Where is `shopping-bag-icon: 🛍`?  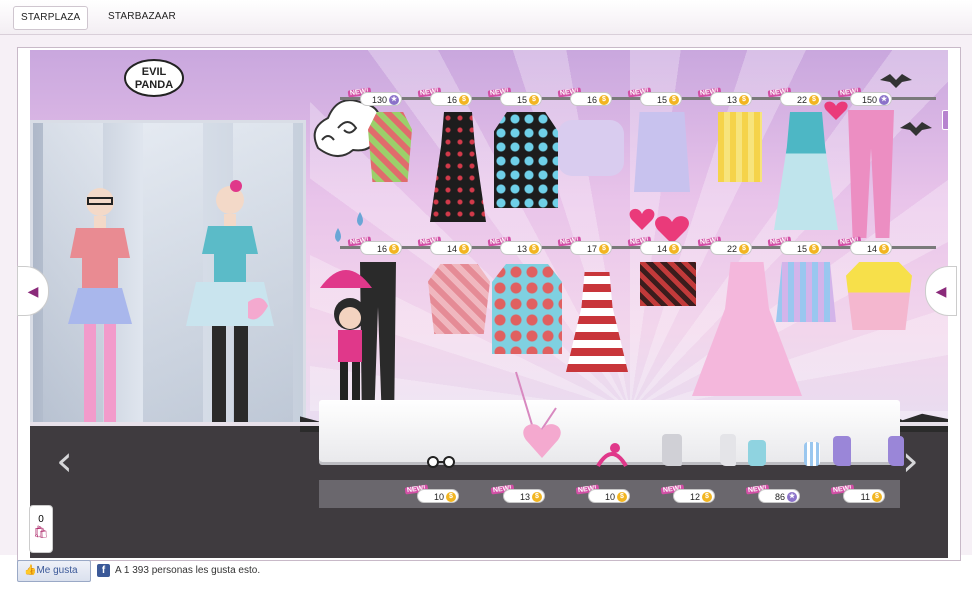
shopping-bag-icon: 🛍 is located at coordinates (41, 532).